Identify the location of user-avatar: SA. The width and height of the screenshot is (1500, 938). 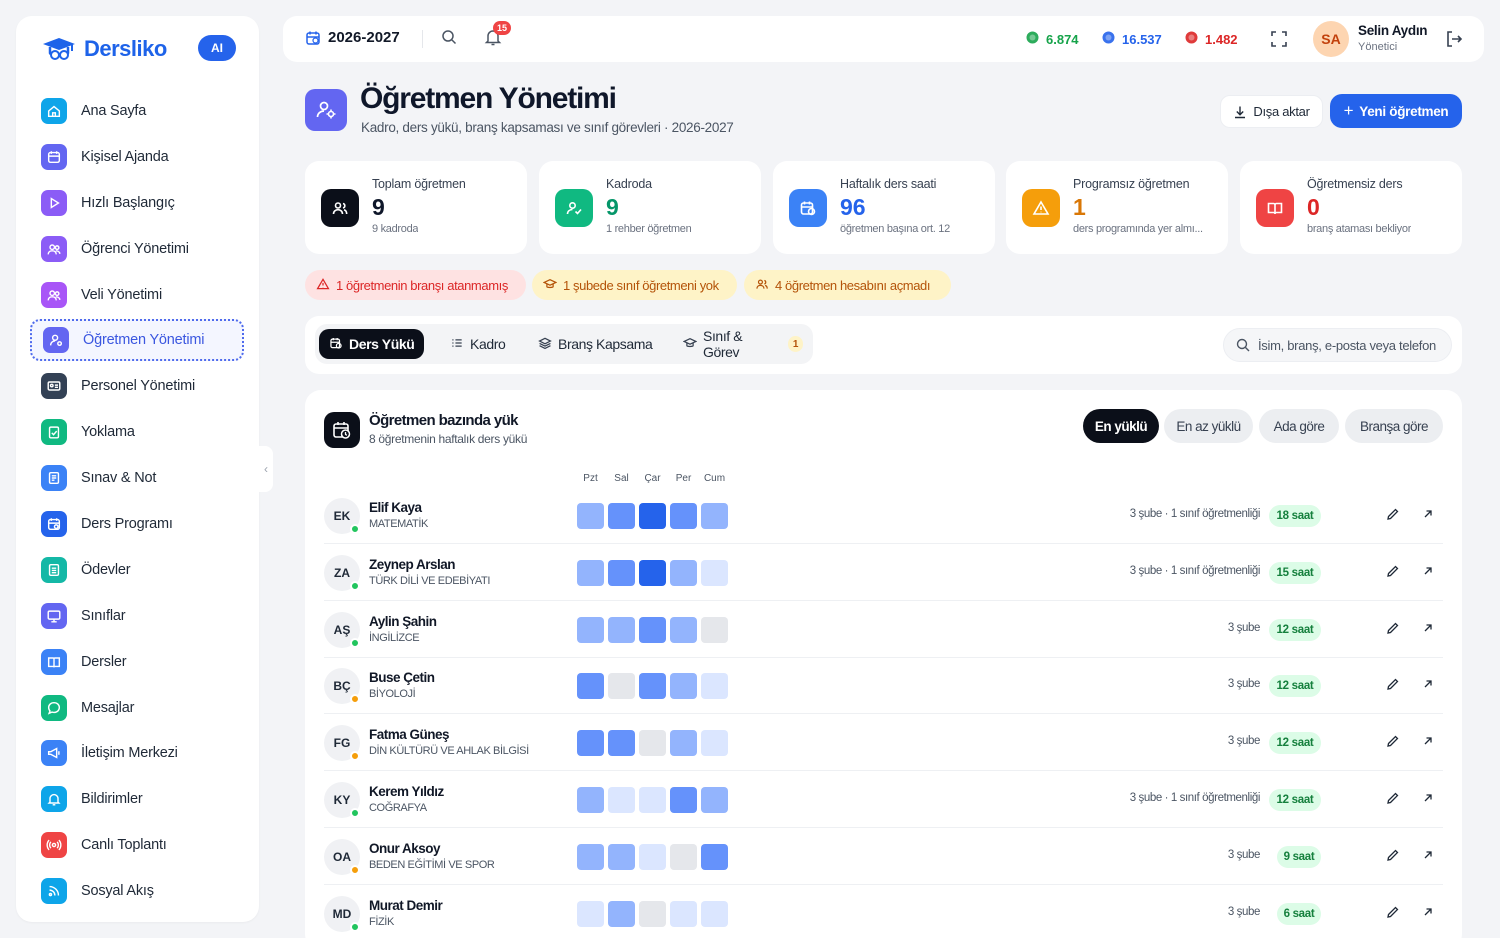
(1331, 39).